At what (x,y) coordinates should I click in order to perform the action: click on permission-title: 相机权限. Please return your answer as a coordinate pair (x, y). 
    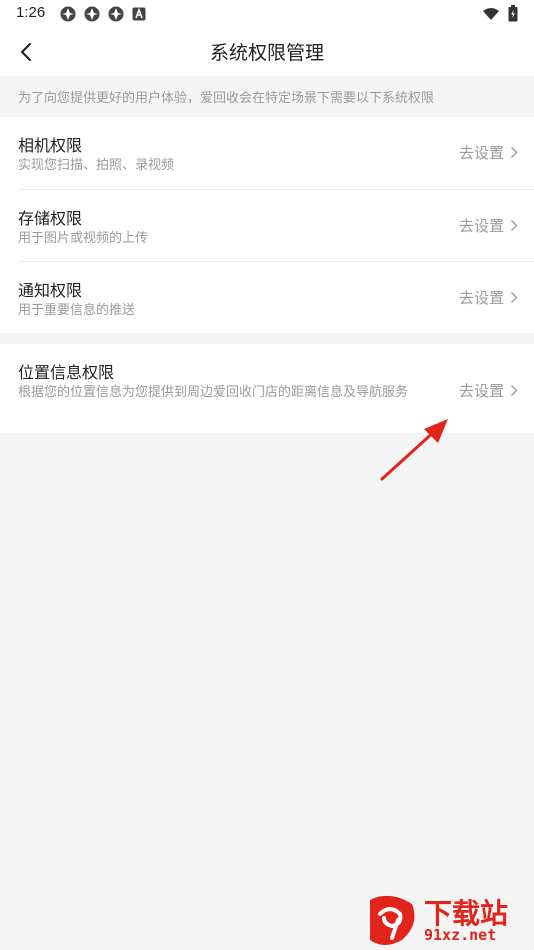
    Looking at the image, I should click on (50, 145).